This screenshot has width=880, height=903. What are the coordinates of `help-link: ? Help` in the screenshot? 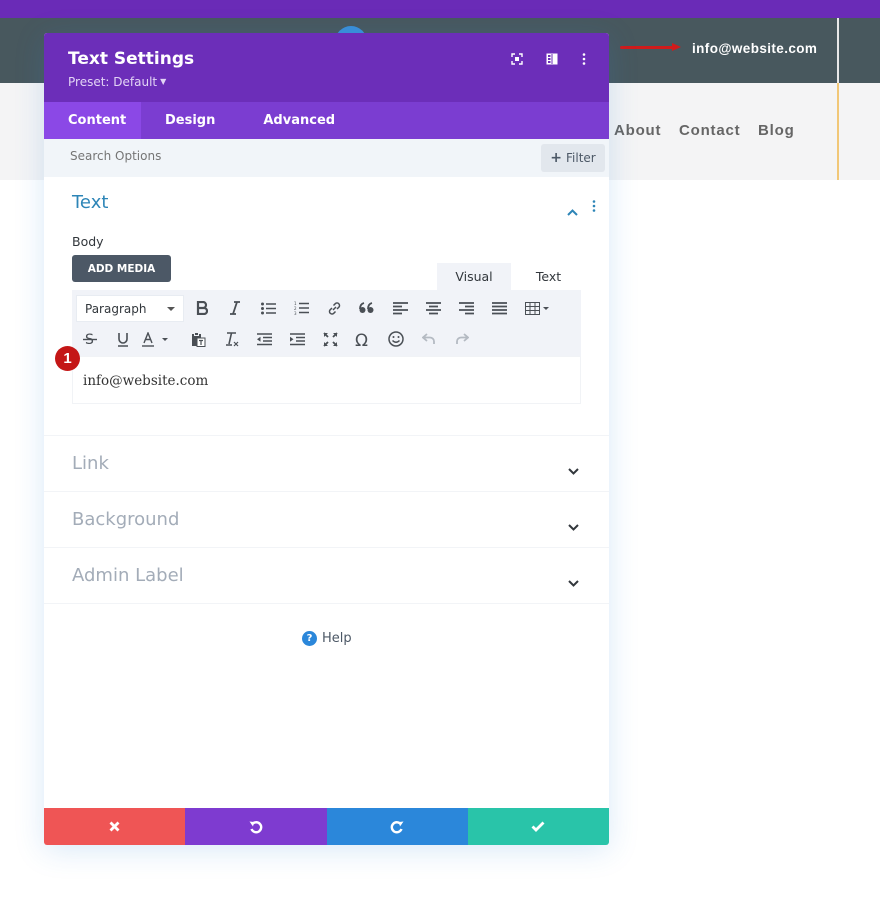 It's located at (327, 638).